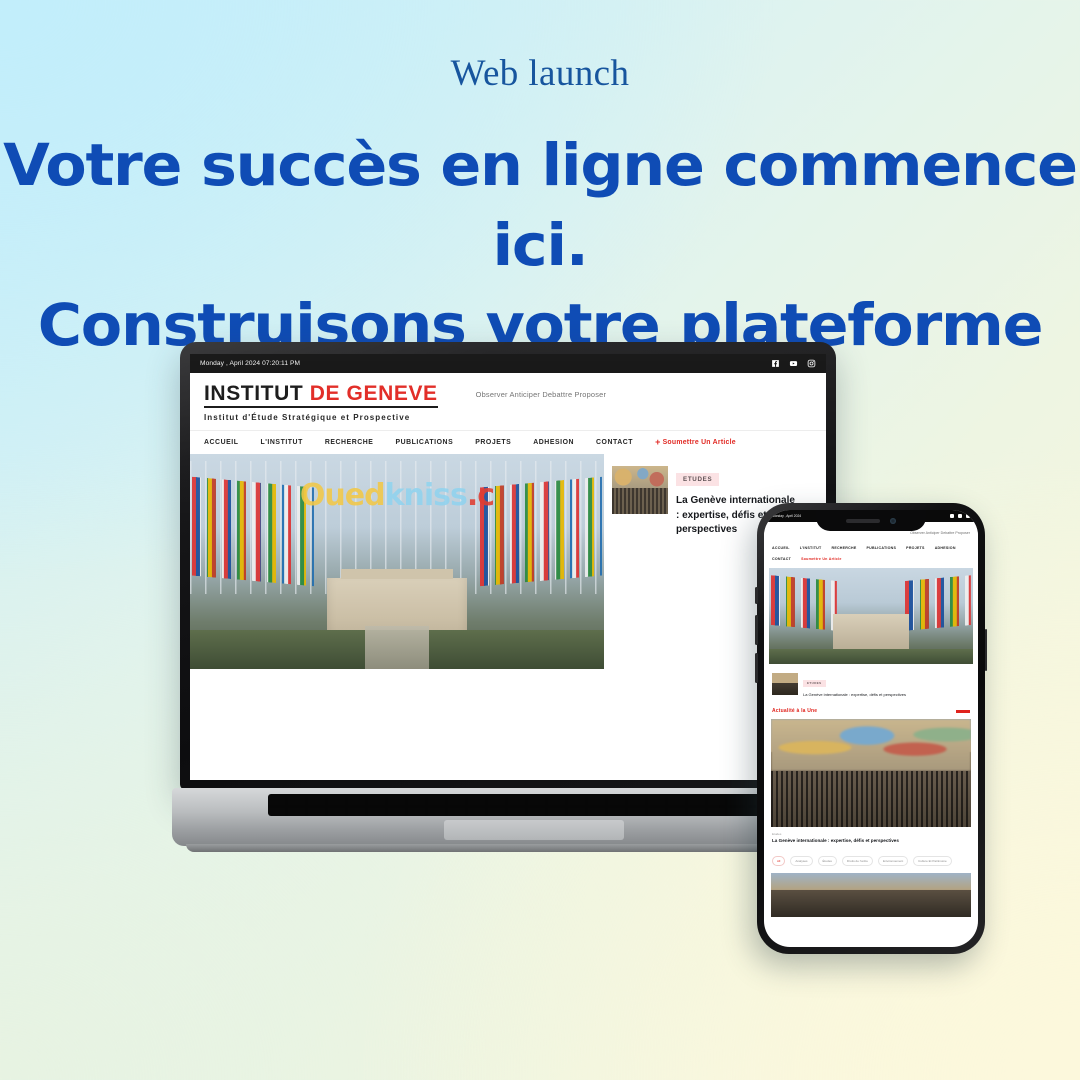 This screenshot has height=1080, width=1080. Describe the element at coordinates (814, 683) in the screenshot. I see `phone-status-badge: ETUDES` at that location.